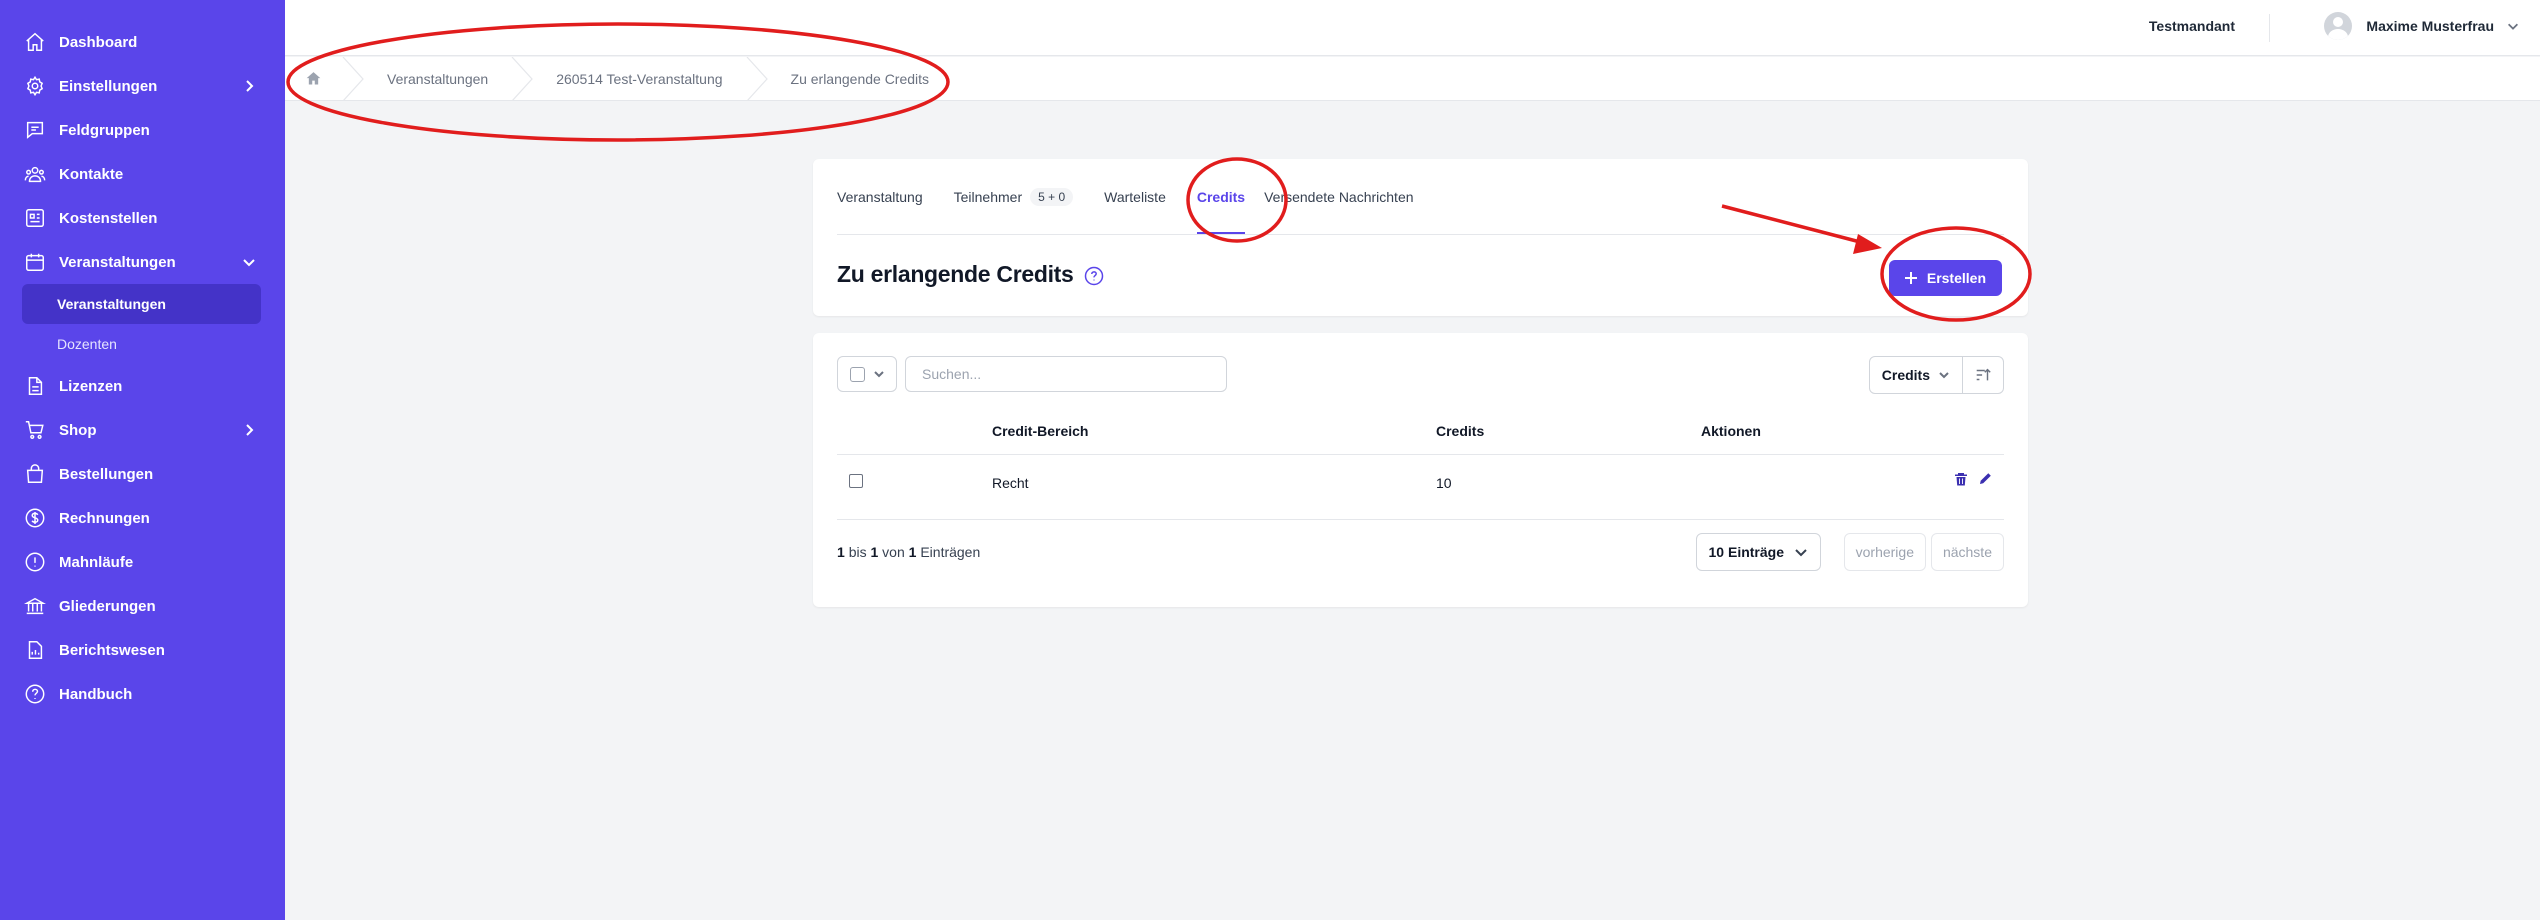 The height and width of the screenshot is (920, 2540). I want to click on sidebar-item-shop: Shop, so click(142, 430).